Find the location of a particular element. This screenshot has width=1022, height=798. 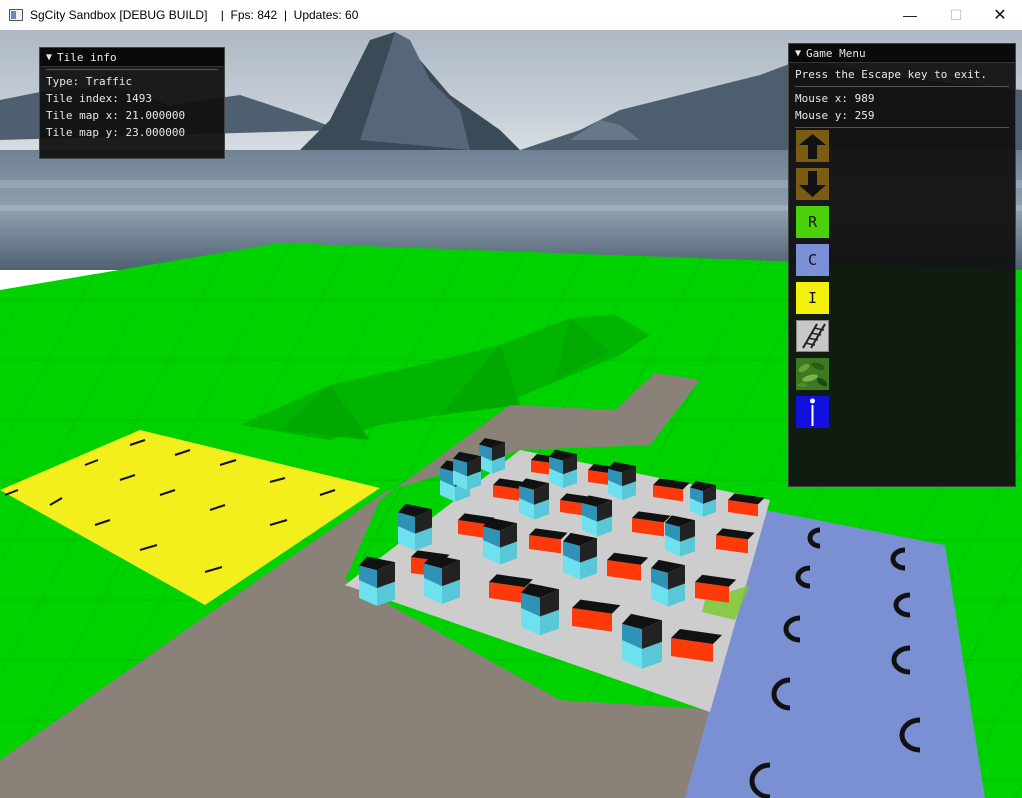

industrial-zone-label: I is located at coordinates (812, 298).